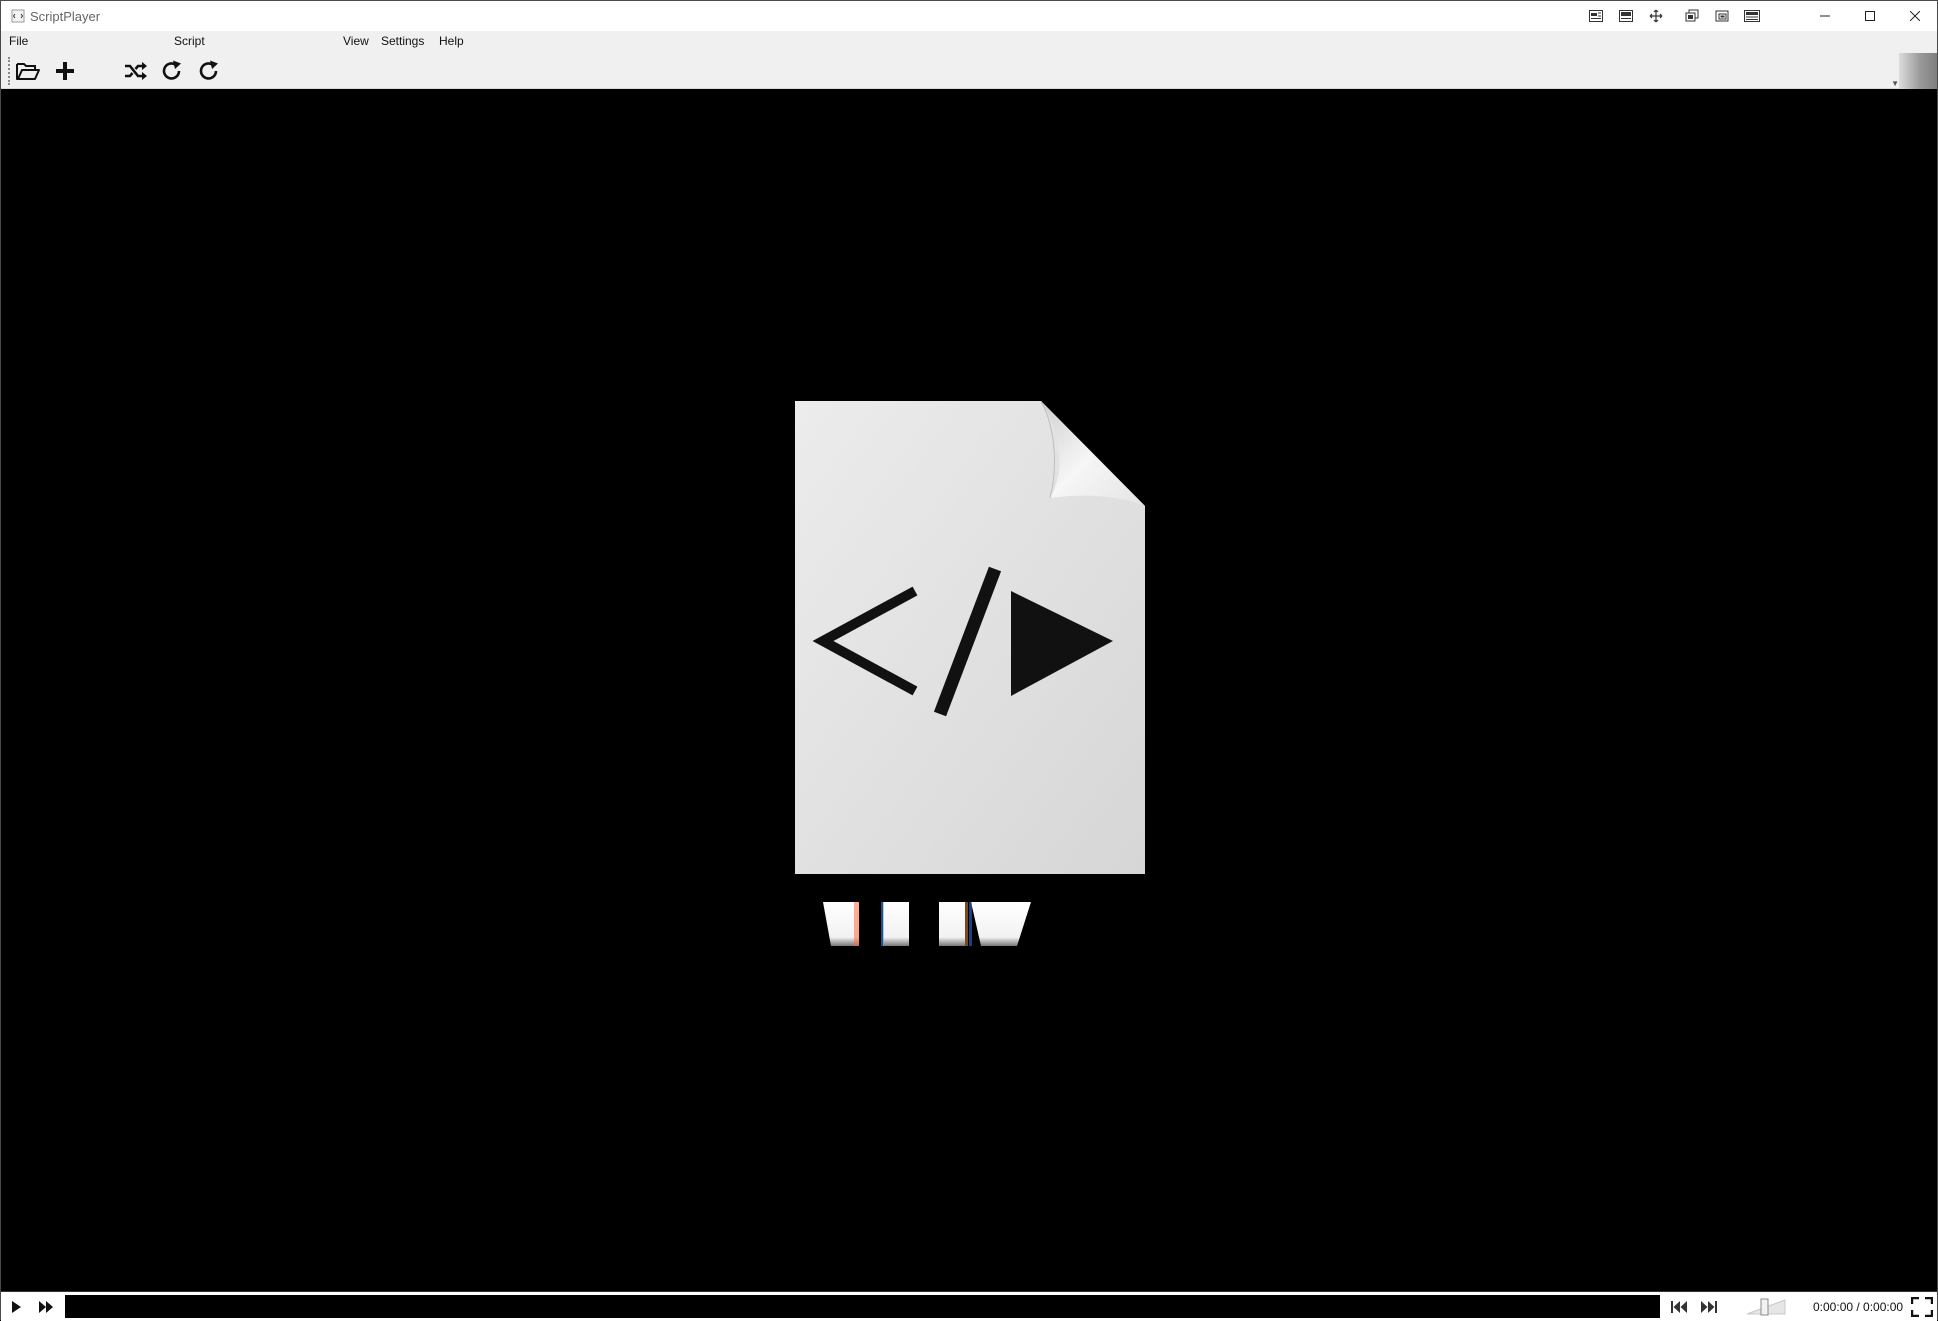  I want to click on title-bar: ScriptPlayer, so click(969, 16).